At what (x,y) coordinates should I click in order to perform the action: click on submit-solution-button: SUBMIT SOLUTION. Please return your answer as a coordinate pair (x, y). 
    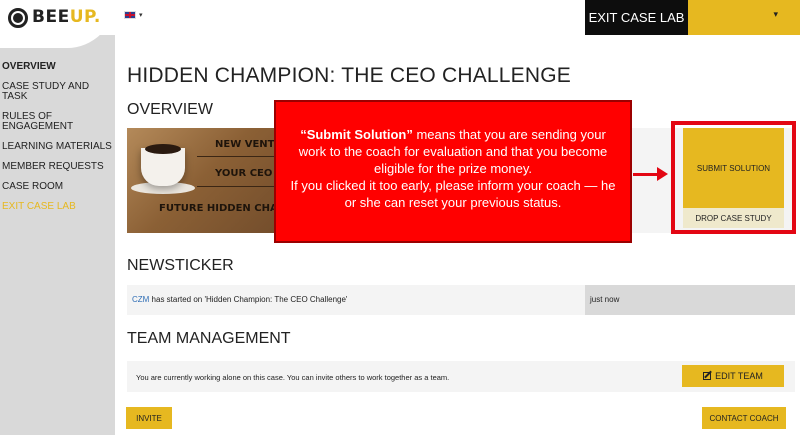
    Looking at the image, I should click on (733, 168).